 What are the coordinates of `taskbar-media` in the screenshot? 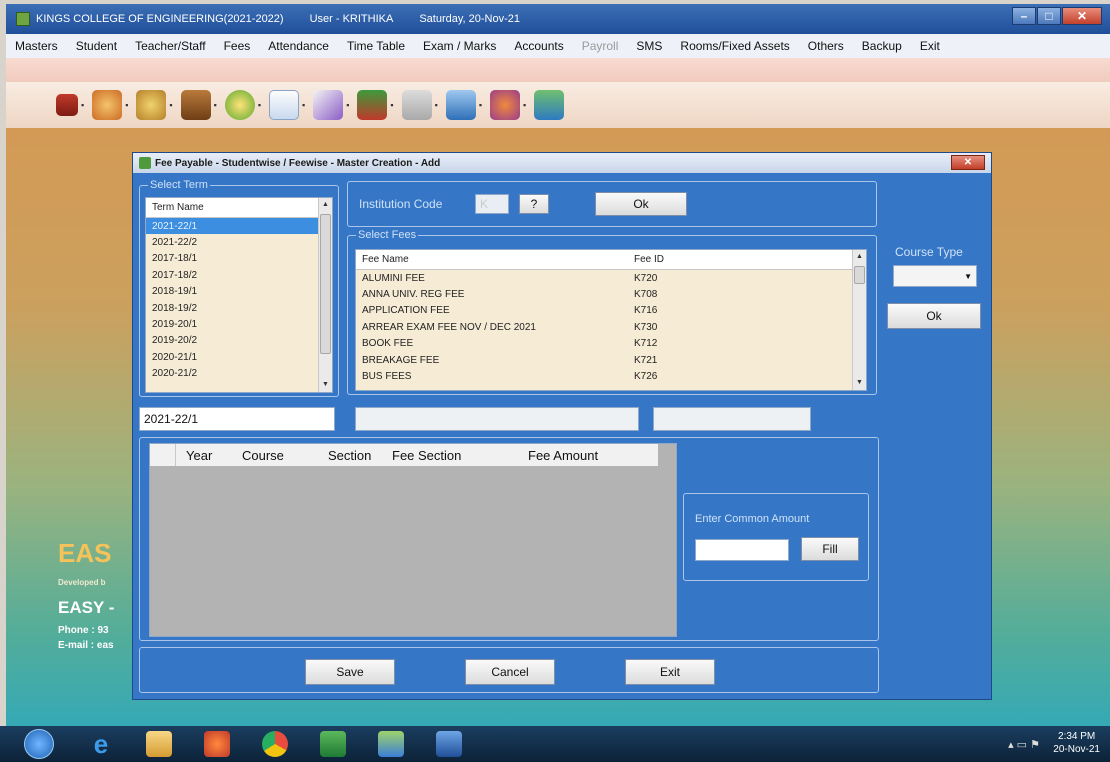 It's located at (217, 744).